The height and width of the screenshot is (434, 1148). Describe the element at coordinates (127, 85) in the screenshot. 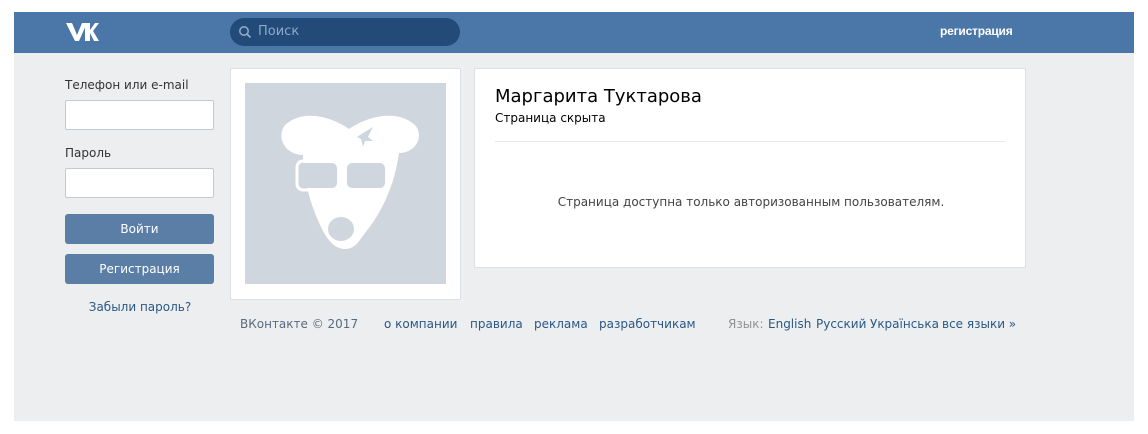

I see `phone-label: Телефон или e-mail` at that location.